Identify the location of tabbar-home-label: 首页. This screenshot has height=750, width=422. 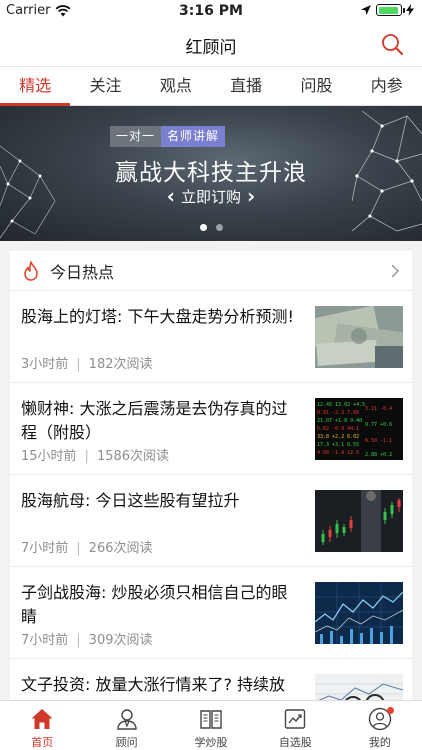
(42, 742).